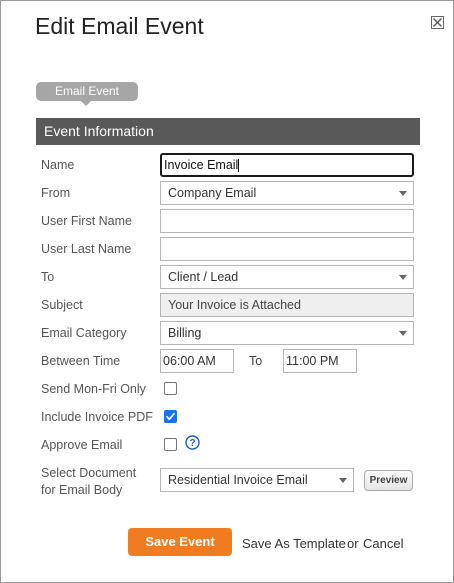 This screenshot has height=583, width=454. What do you see at coordinates (48, 277) in the screenshot?
I see `to-label: To` at bounding box center [48, 277].